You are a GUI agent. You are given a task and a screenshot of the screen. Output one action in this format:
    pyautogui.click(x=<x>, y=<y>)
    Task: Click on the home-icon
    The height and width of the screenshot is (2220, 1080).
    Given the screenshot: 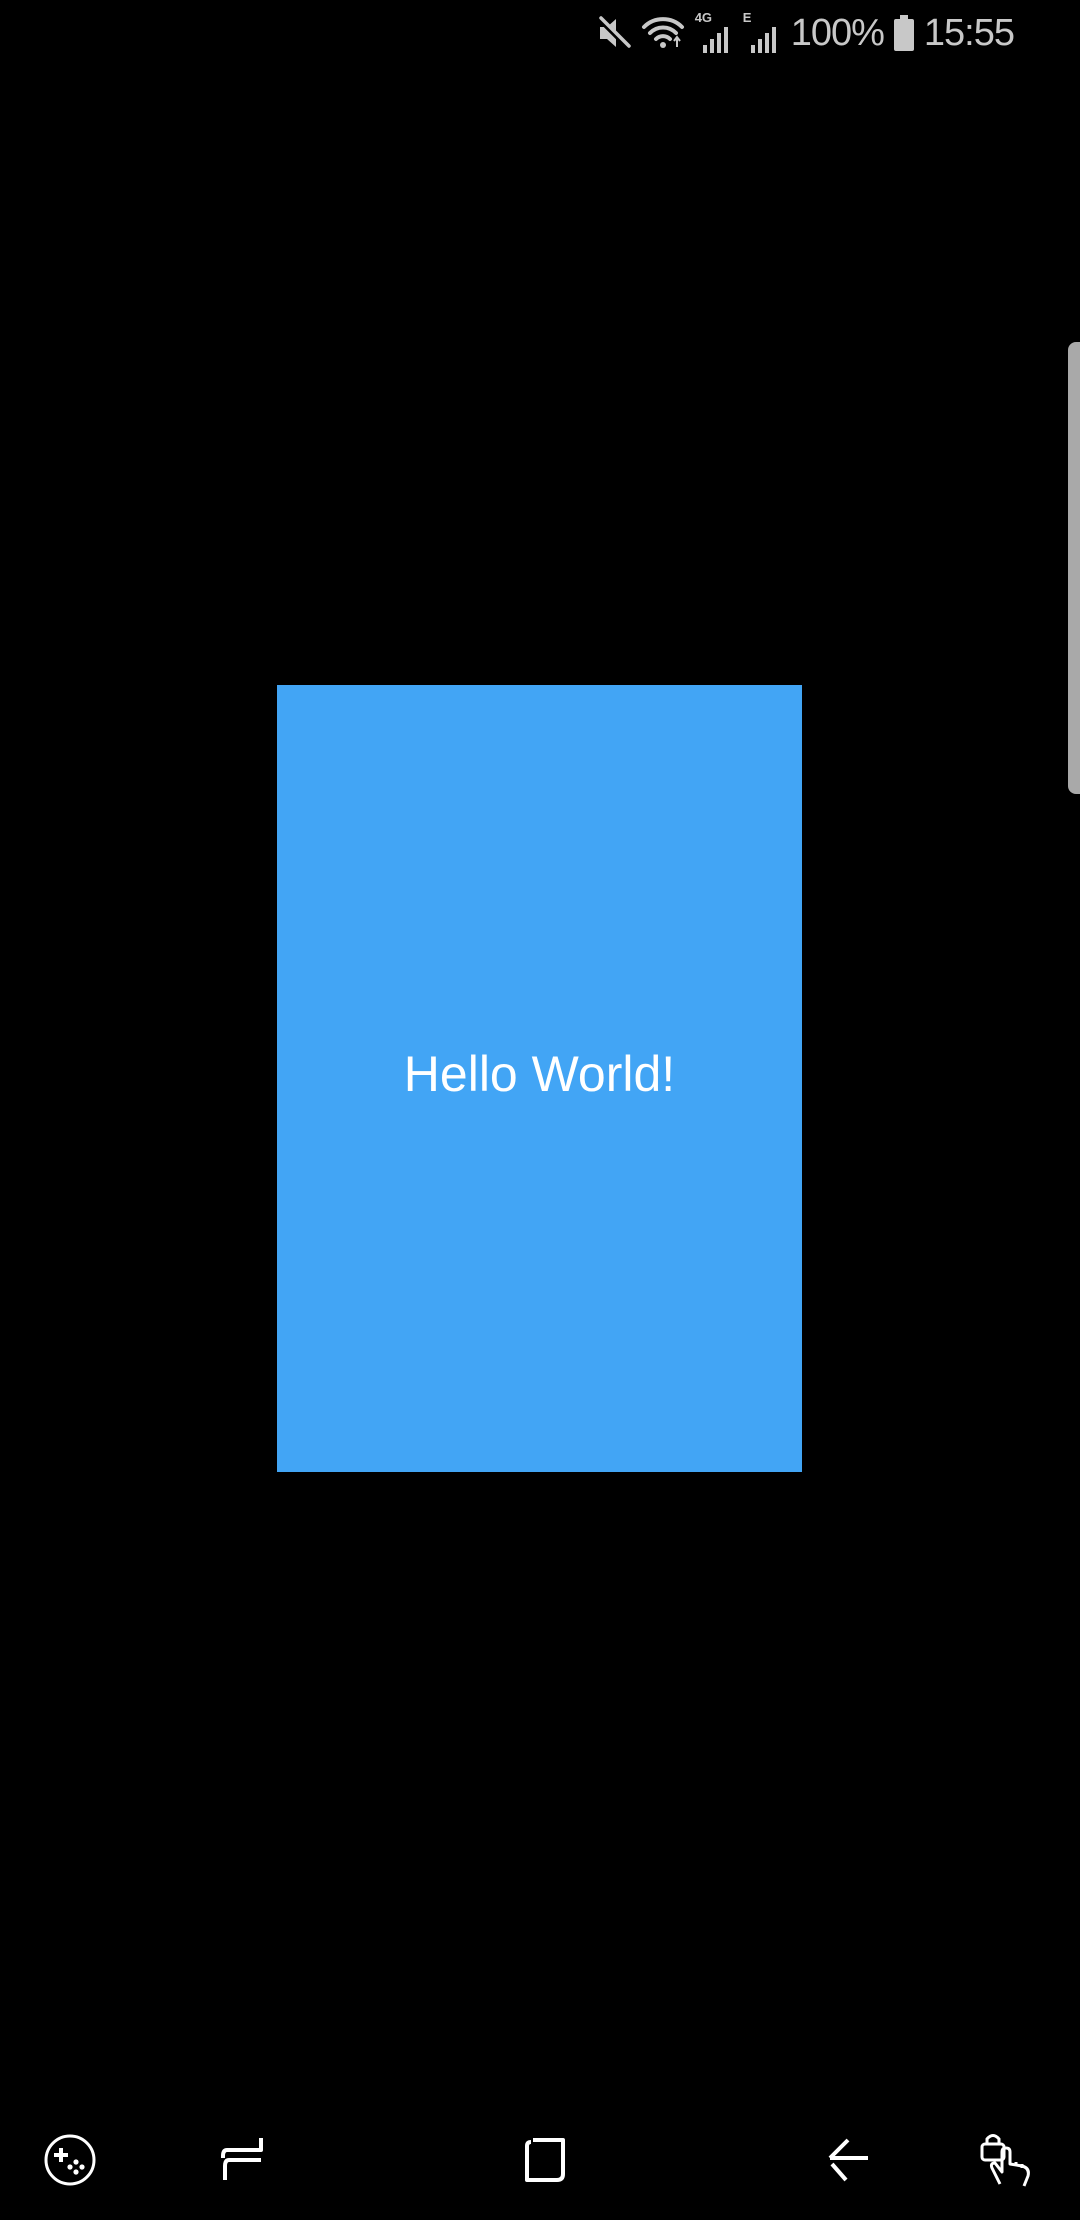 What is the action you would take?
    pyautogui.click(x=545, y=2160)
    